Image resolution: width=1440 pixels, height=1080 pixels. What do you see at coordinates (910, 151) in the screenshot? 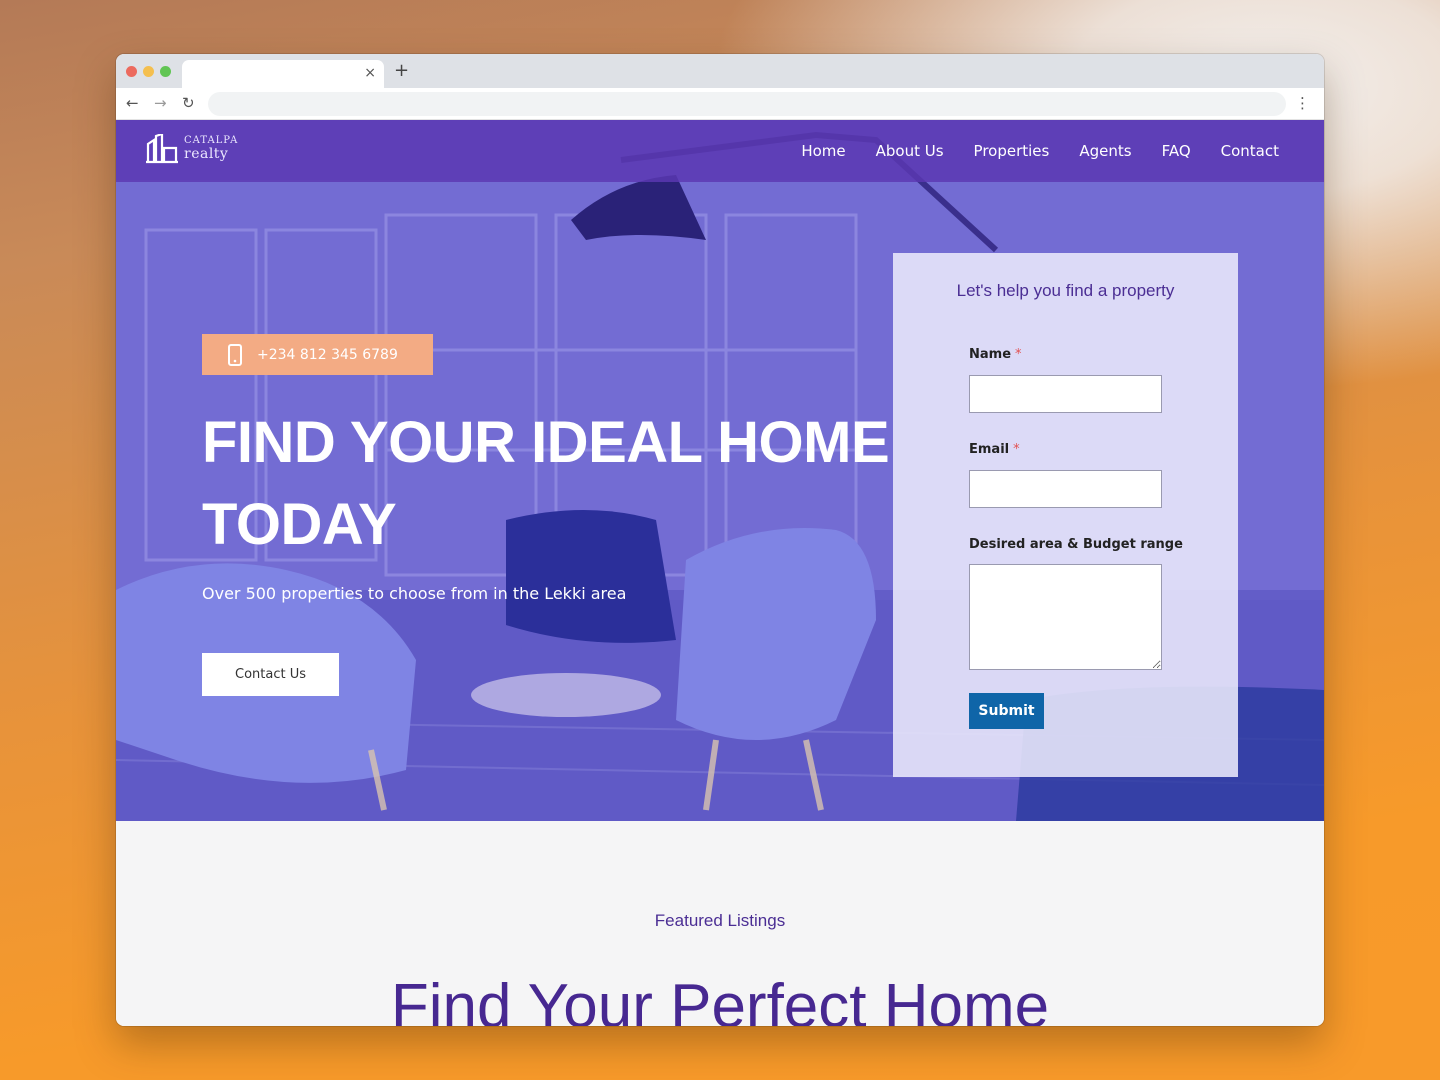
I see `nav-link-about-us: About Us` at bounding box center [910, 151].